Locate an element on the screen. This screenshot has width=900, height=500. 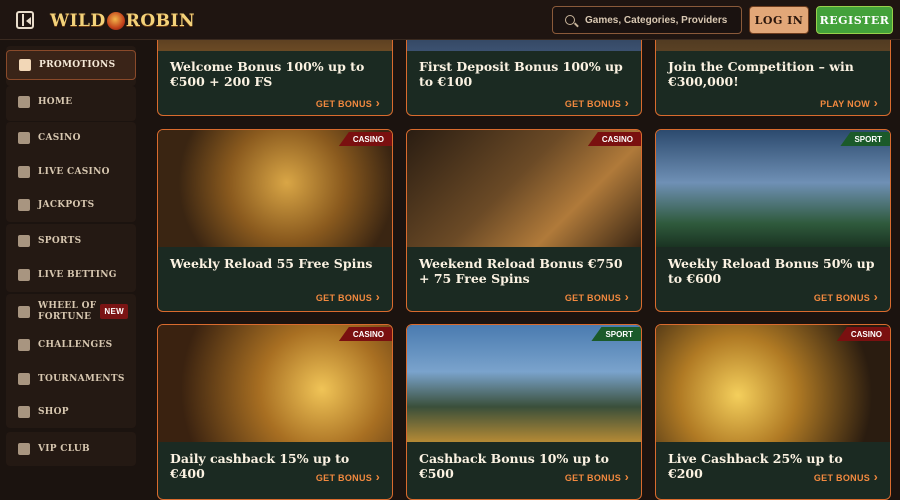
search-input: Games, Categories, Providers is located at coordinates (647, 20).